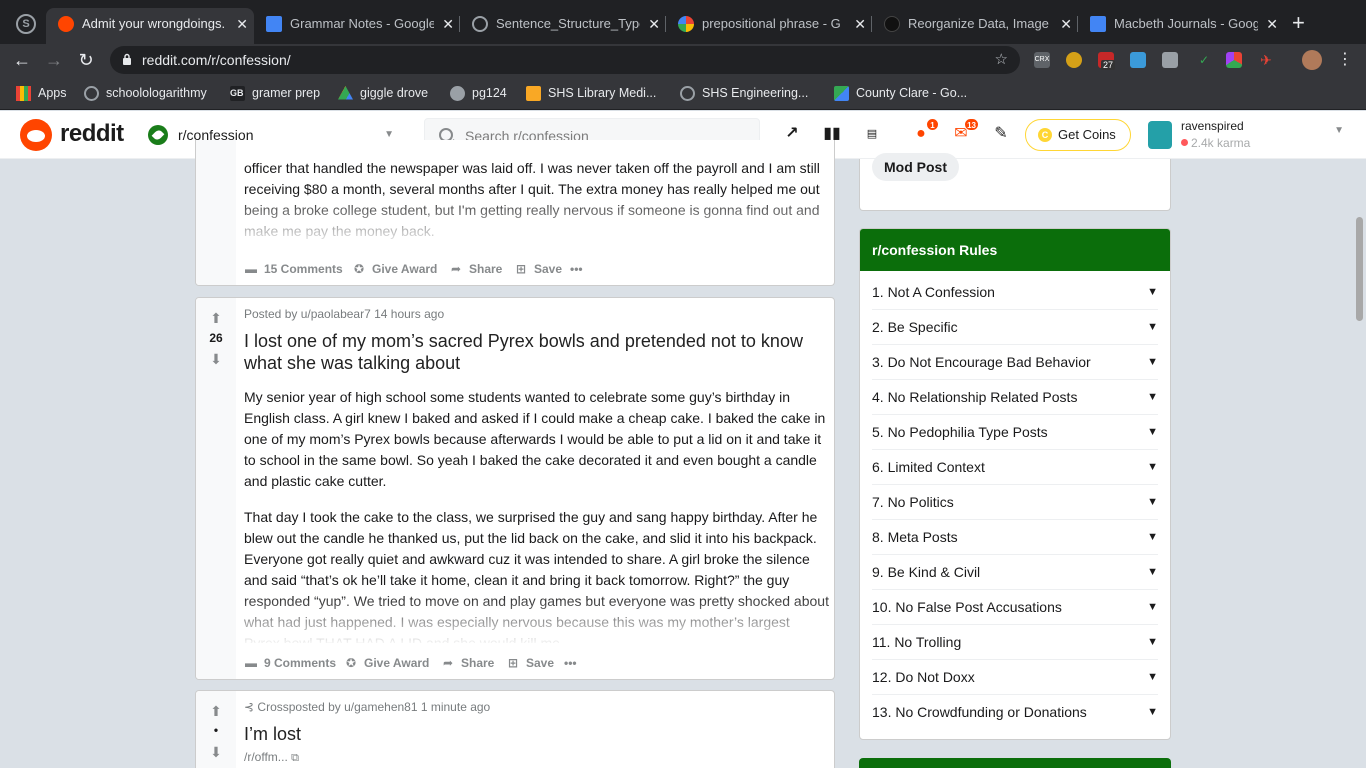 The image size is (1366, 768). I want to click on color-extension-icon, so click(1234, 60).